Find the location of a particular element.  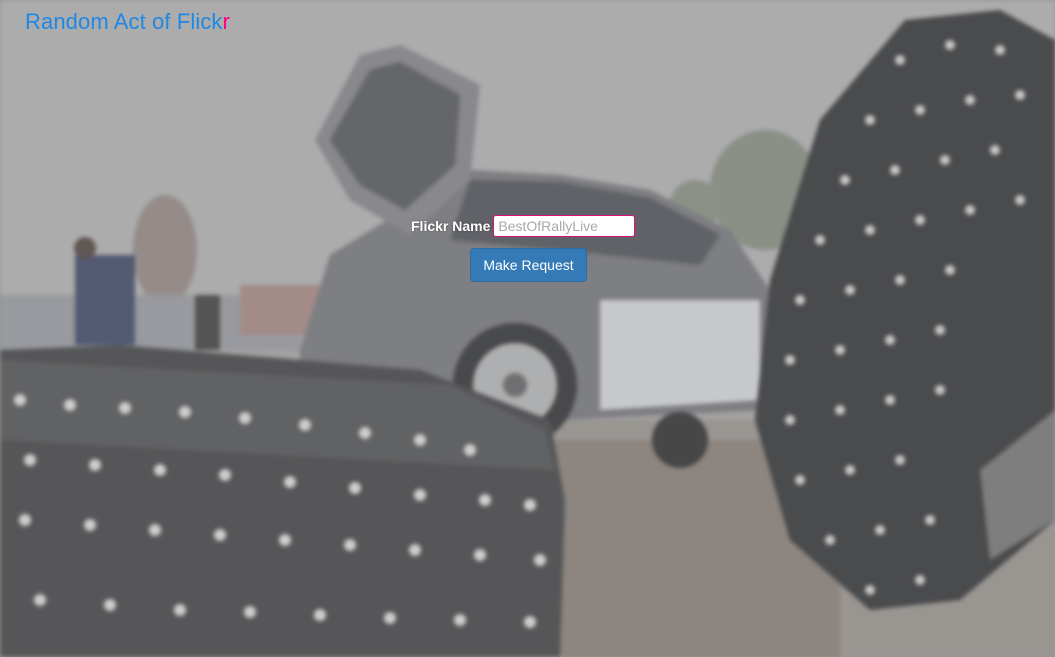

flickr-name-label: Flickr Name is located at coordinates (451, 226).